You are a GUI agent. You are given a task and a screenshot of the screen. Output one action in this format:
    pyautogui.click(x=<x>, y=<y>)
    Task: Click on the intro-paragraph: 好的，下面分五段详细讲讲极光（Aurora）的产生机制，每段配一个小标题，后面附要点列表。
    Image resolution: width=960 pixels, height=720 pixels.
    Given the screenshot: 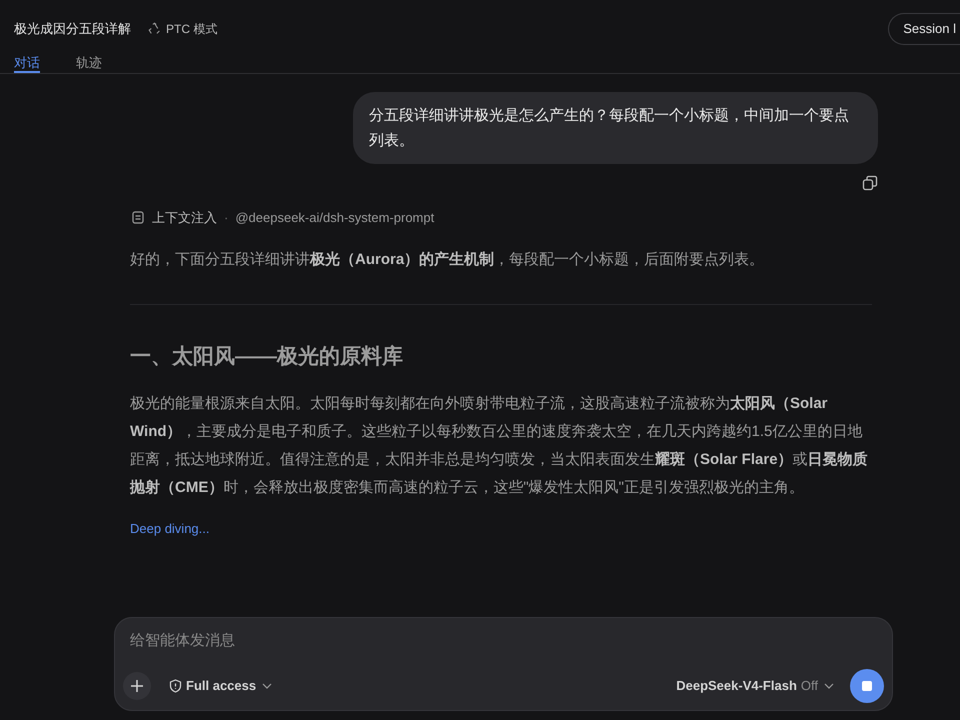 What is the action you would take?
    pyautogui.click(x=448, y=260)
    